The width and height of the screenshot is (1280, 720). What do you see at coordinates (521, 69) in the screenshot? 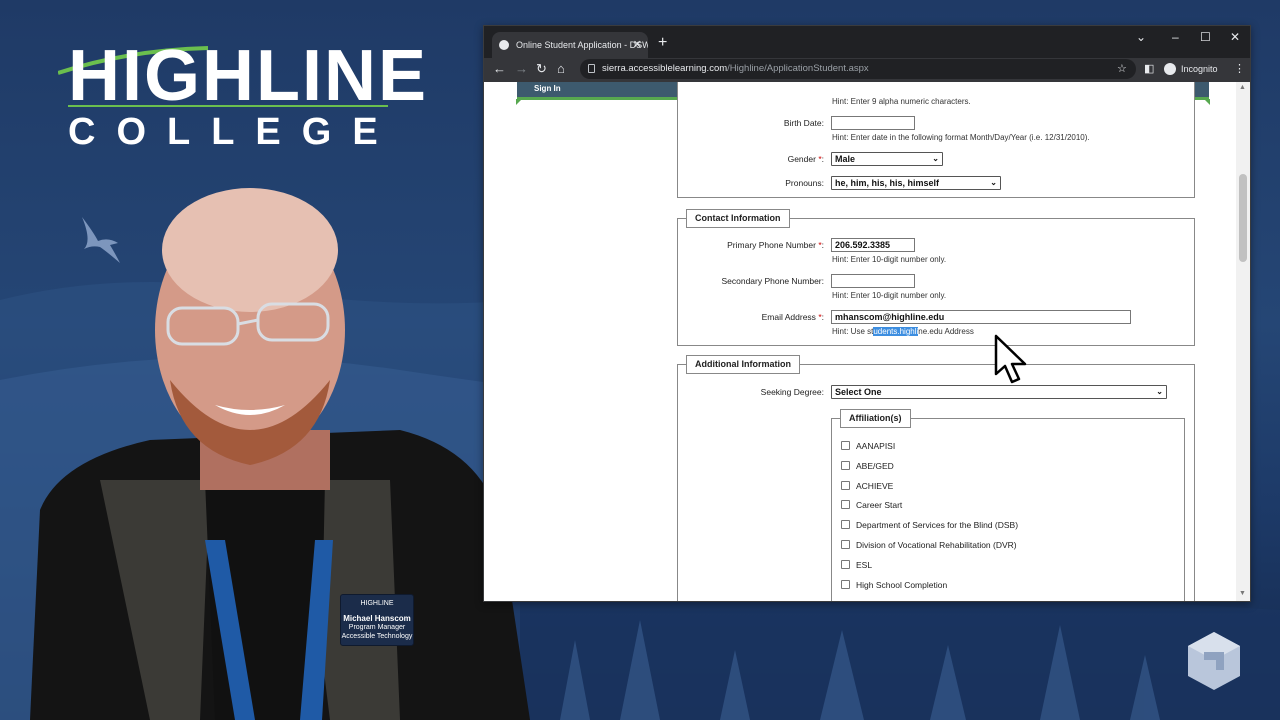
I see `forward-icon: →` at bounding box center [521, 69].